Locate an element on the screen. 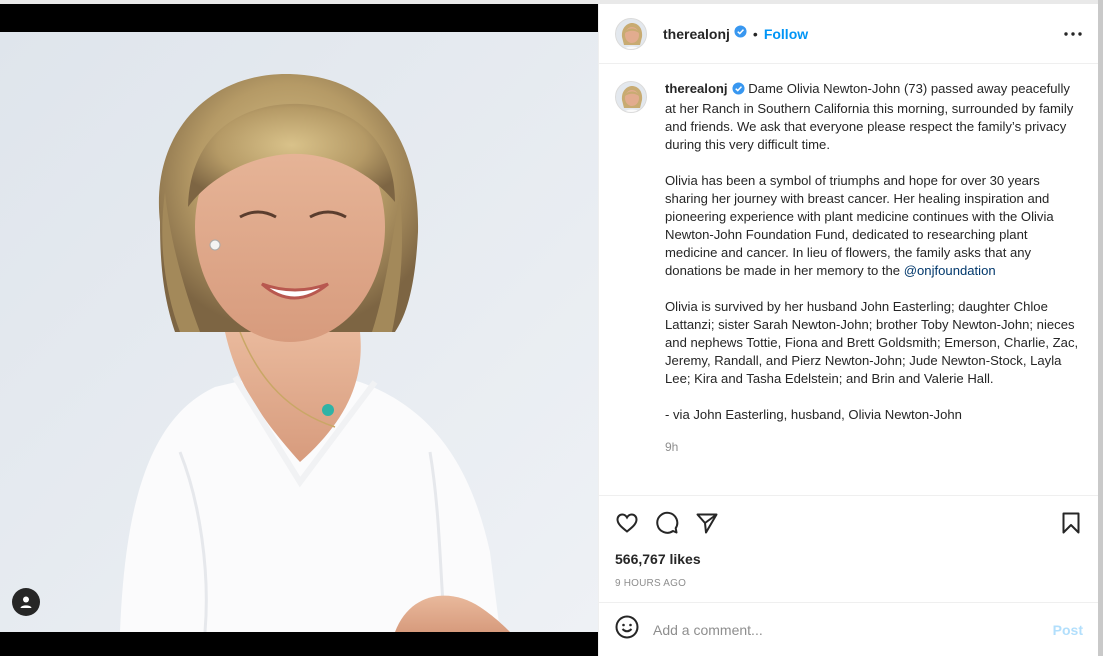  comment-icon is located at coordinates (667, 523).